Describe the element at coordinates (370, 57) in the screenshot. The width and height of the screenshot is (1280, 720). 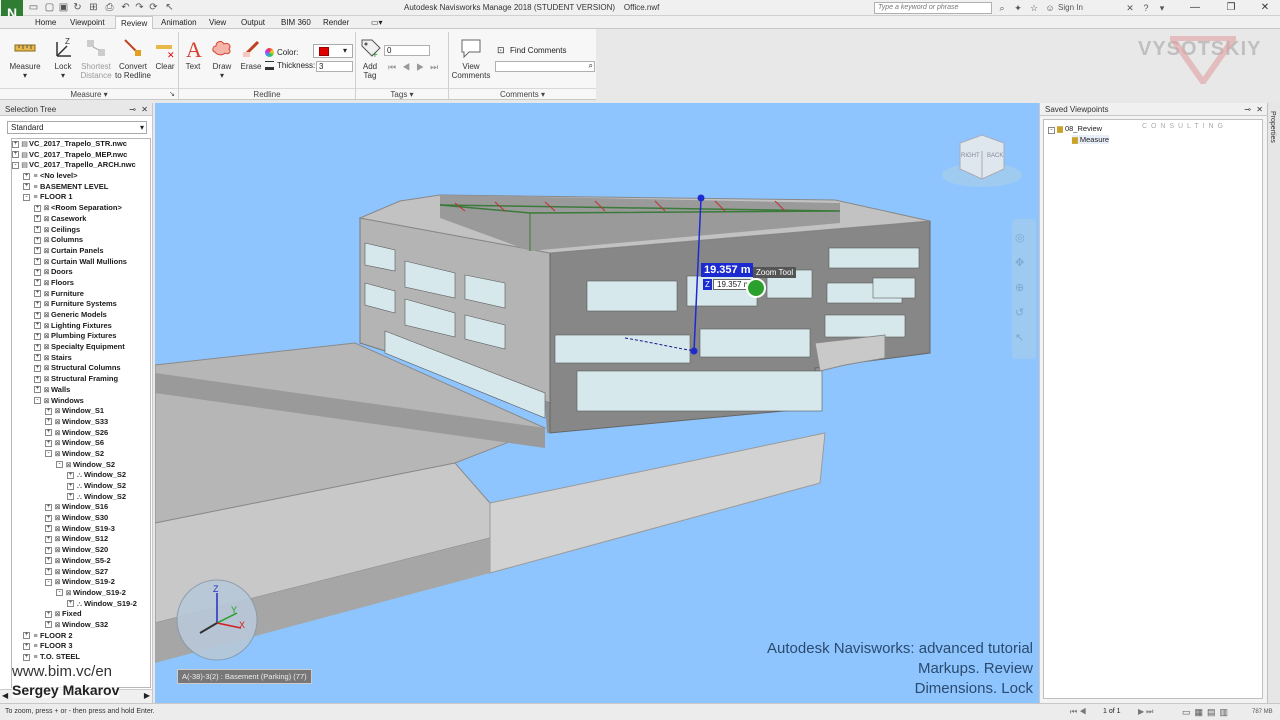
I see `add-tag-button: + Add Tag` at that location.